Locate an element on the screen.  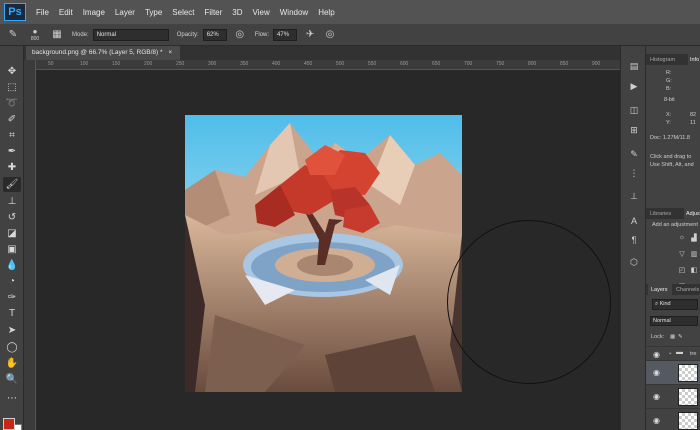
lock-brush-icon: ✎ is located at coordinates (680, 337).